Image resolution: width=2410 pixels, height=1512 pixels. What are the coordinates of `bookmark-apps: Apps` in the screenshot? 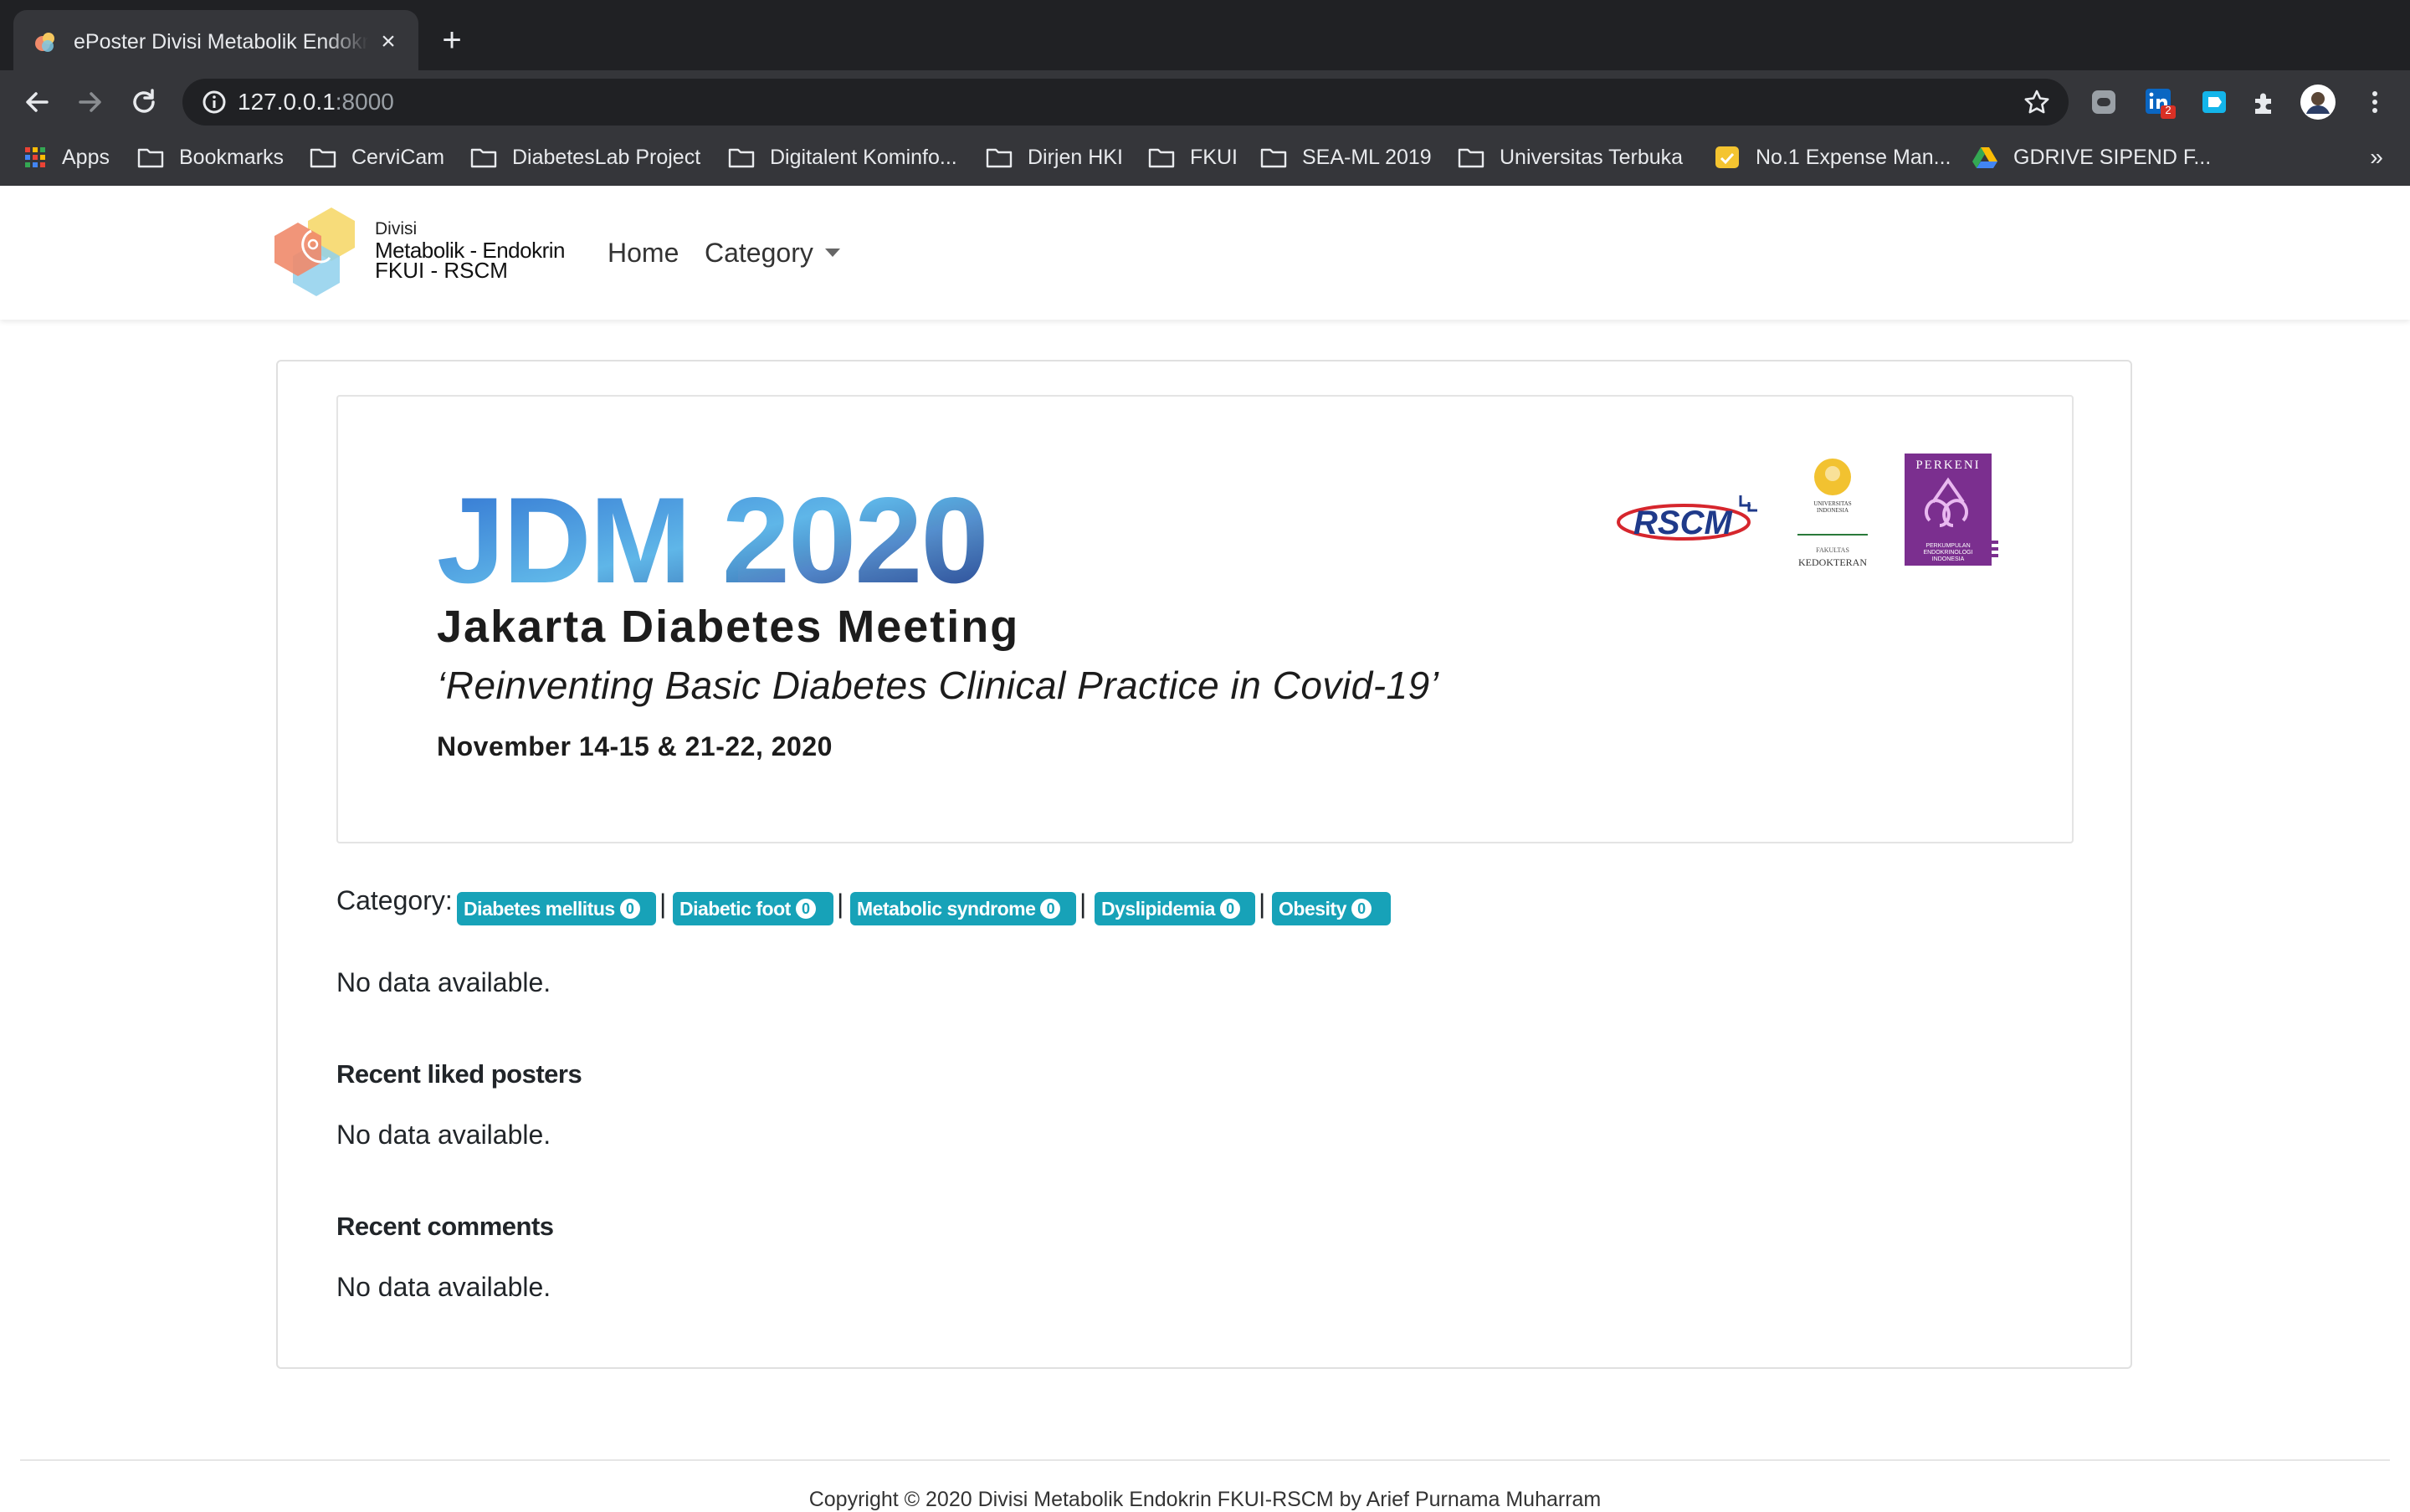 It's located at (66, 157).